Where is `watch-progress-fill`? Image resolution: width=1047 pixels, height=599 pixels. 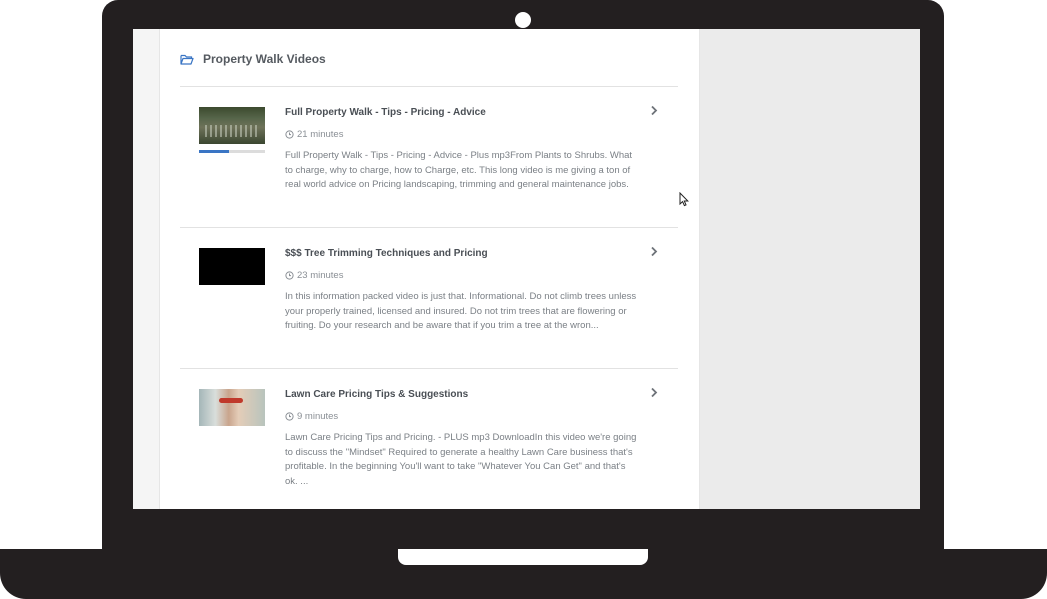
watch-progress-fill is located at coordinates (214, 151).